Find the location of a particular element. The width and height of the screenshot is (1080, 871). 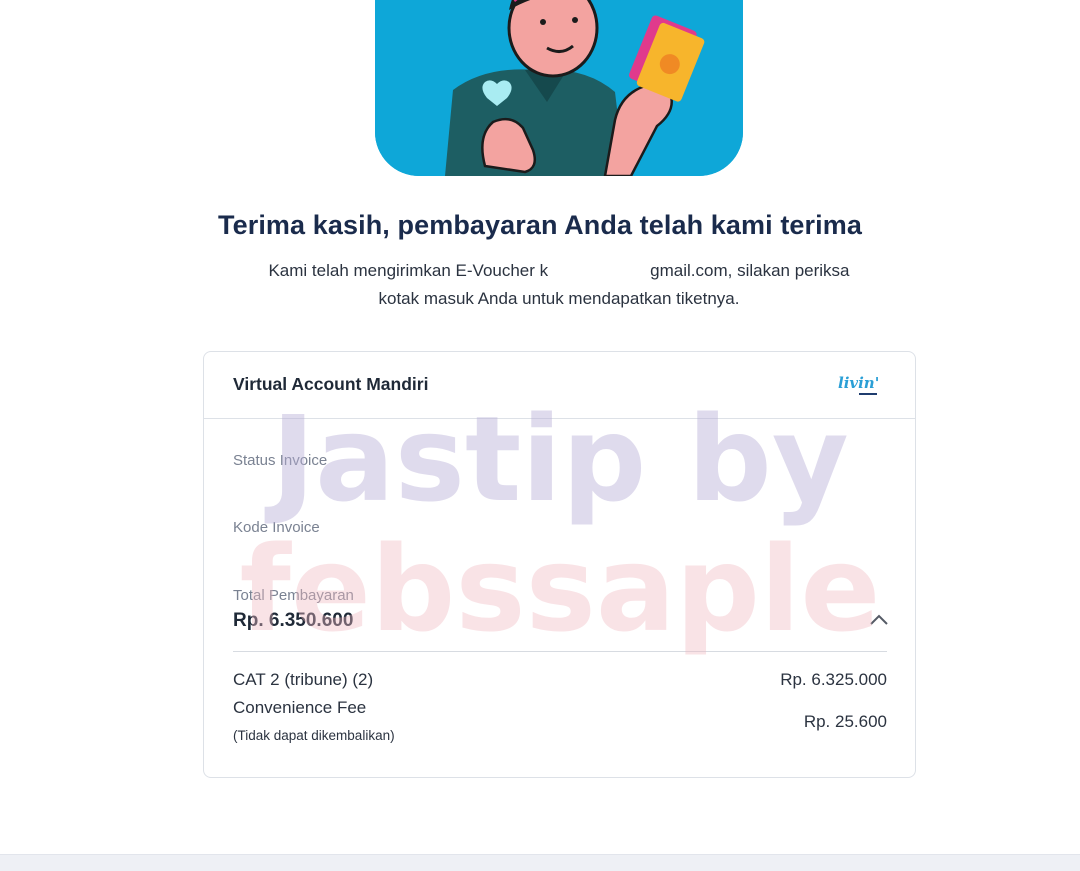

payment-method-header: Virtual Account Mandiri livin' is located at coordinates (559, 385).